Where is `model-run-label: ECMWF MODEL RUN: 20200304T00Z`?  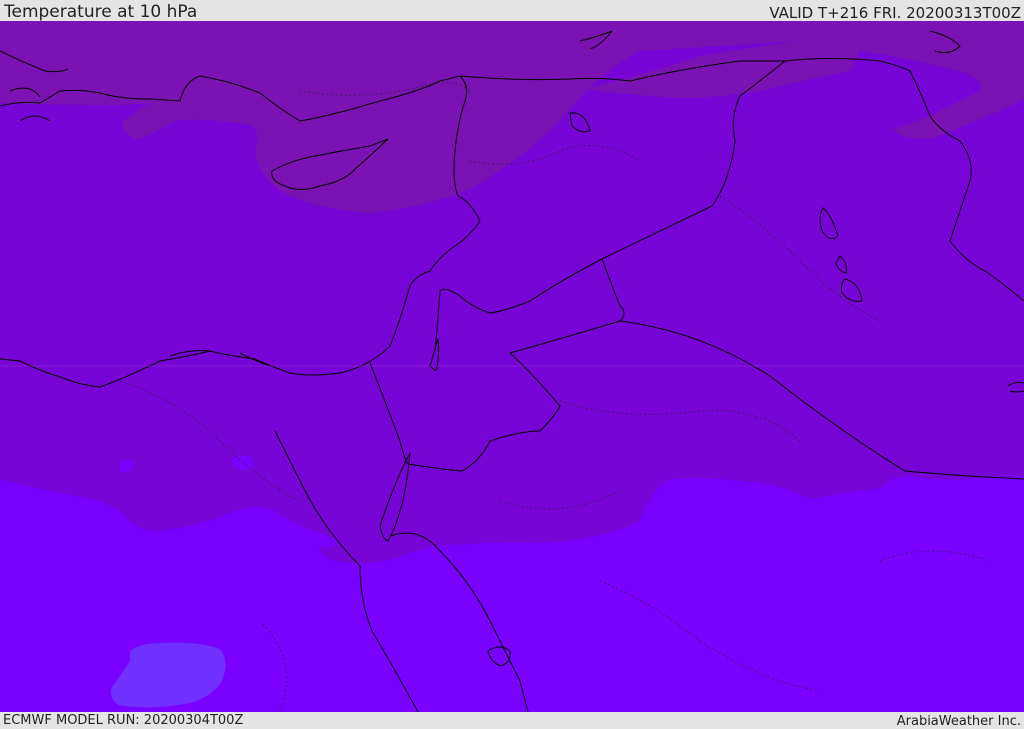 model-run-label: ECMWF MODEL RUN: 20200304T00Z is located at coordinates (123, 720).